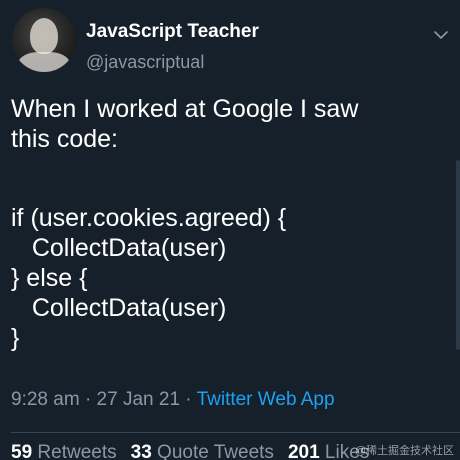  What do you see at coordinates (77, 451) in the screenshot?
I see `retweets-label: Retweets` at bounding box center [77, 451].